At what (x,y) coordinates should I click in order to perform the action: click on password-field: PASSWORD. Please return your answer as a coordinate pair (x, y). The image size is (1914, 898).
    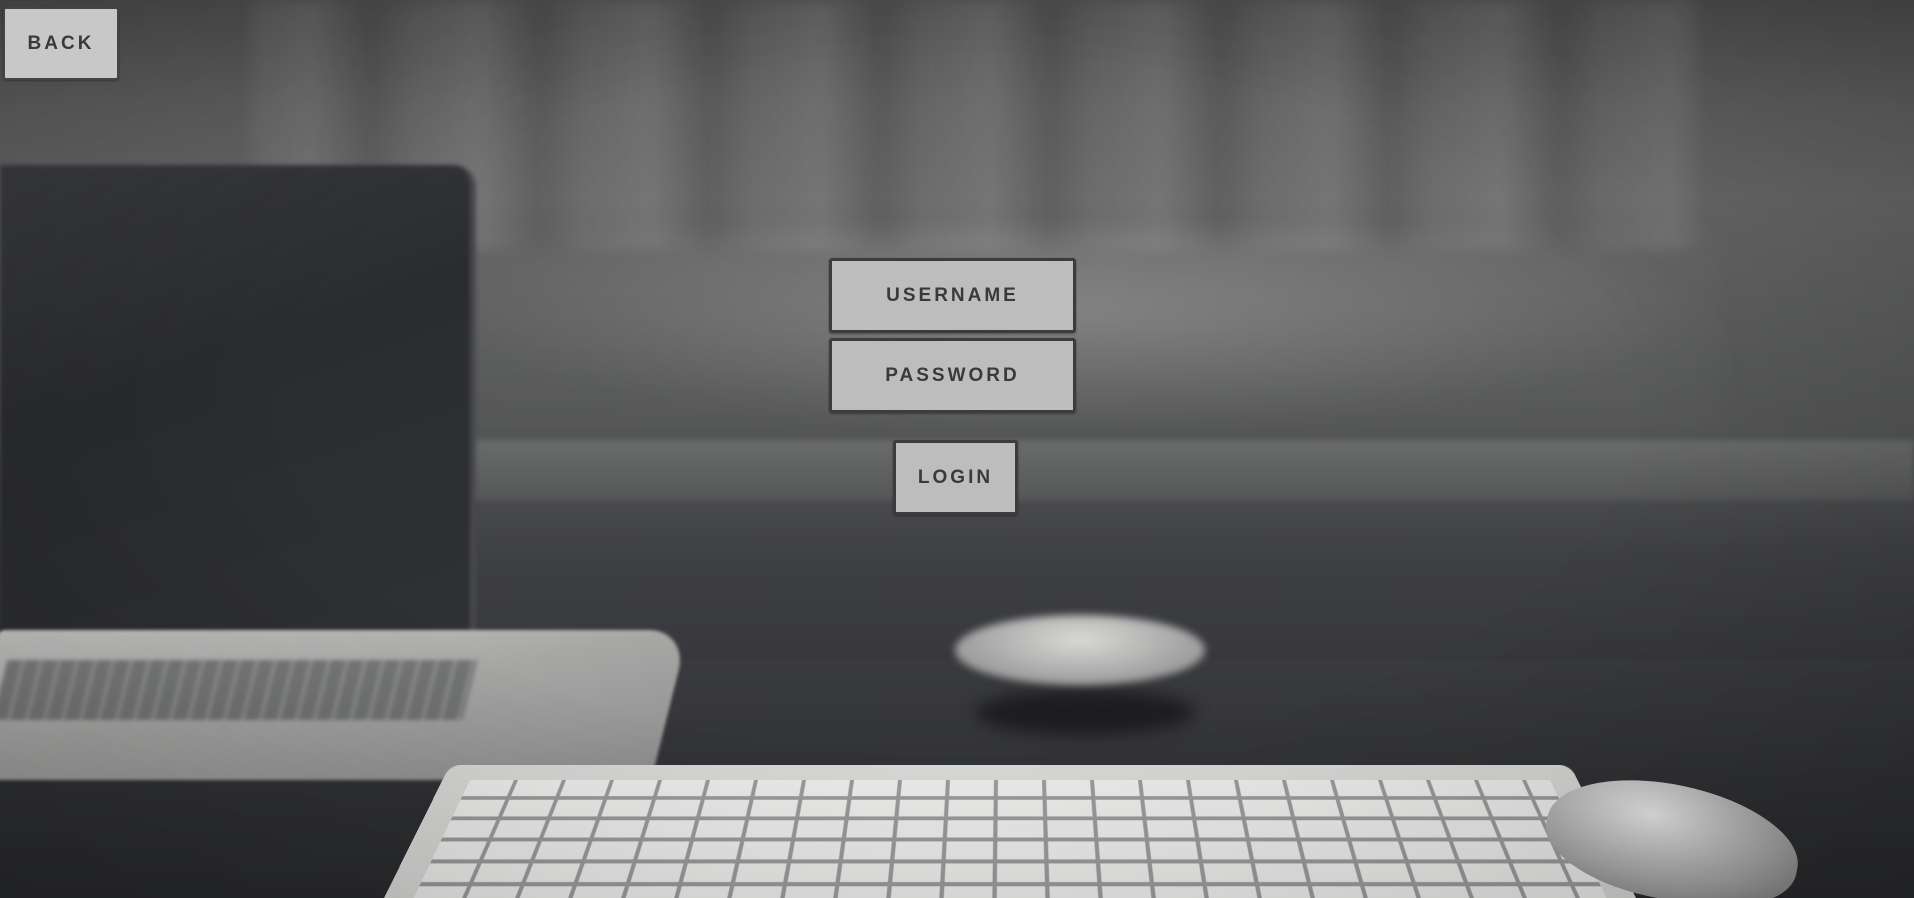
    Looking at the image, I should click on (952, 375).